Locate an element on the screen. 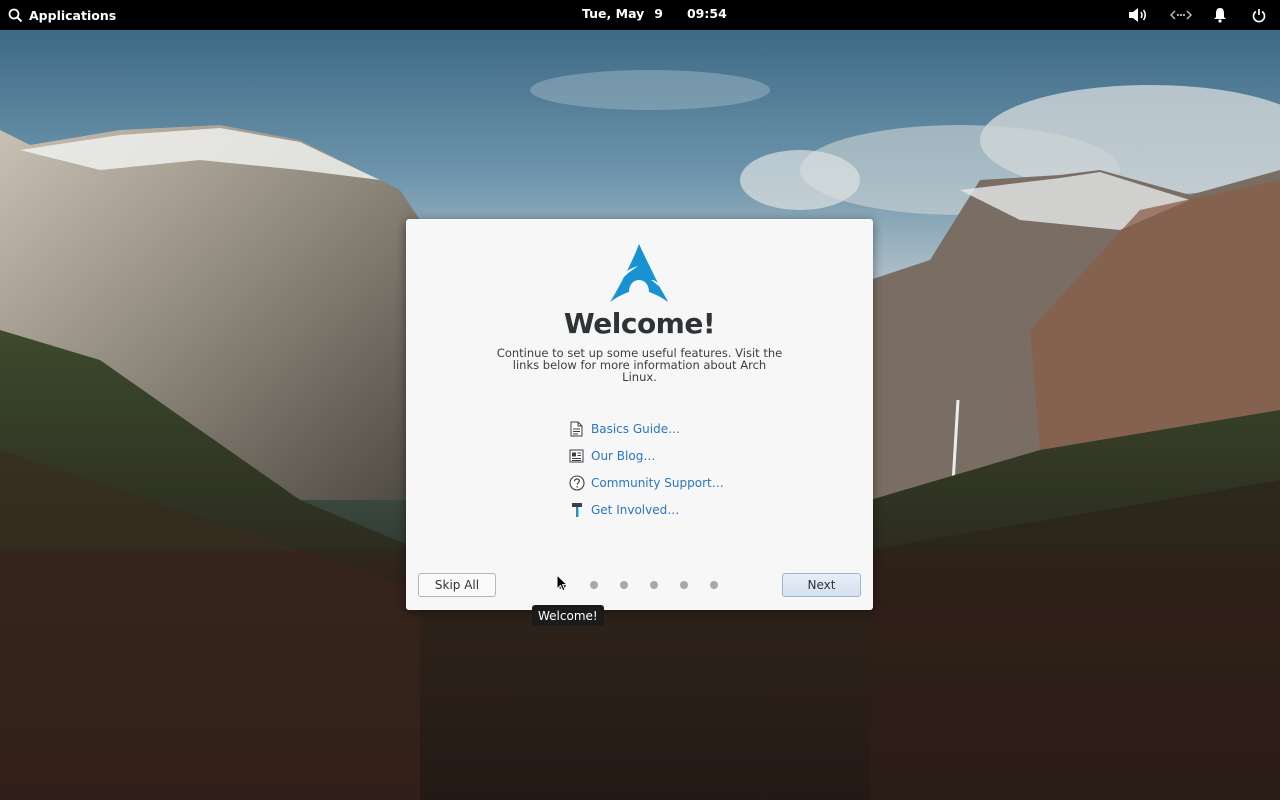  next-button: Next is located at coordinates (821, 585).